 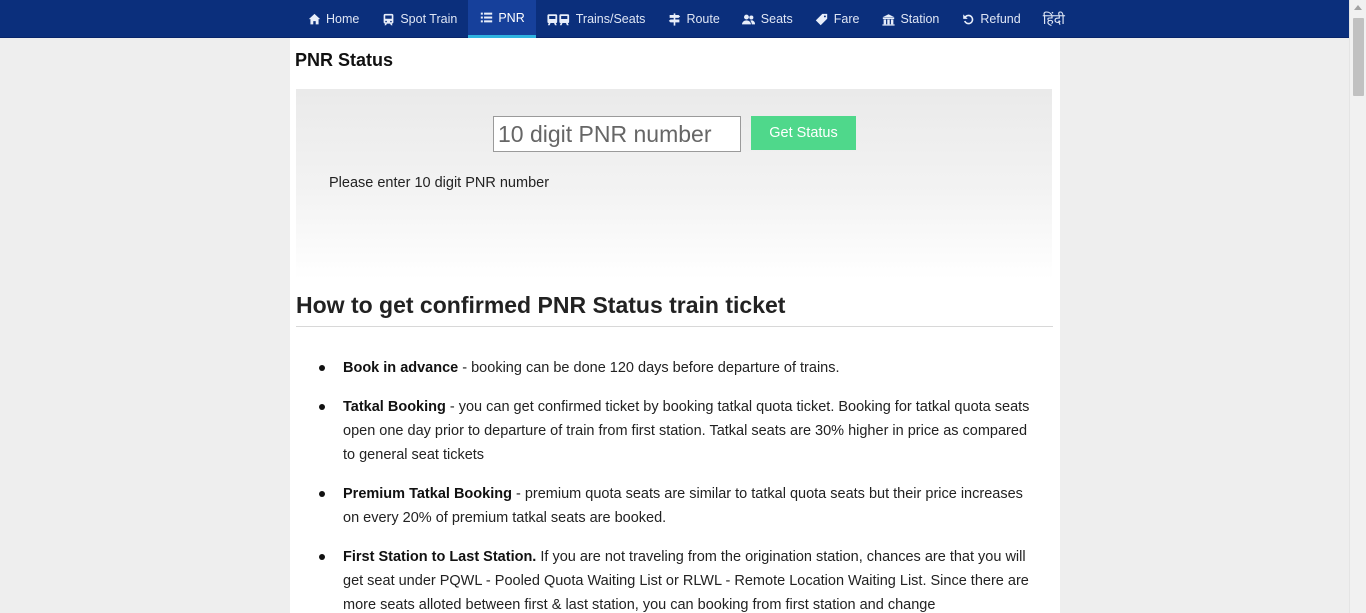 I want to click on nav-item-label: Refund, so click(x=1000, y=19).